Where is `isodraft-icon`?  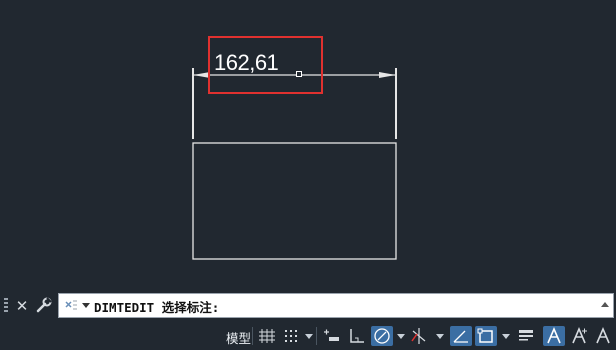 isodraft-icon is located at coordinates (419, 336).